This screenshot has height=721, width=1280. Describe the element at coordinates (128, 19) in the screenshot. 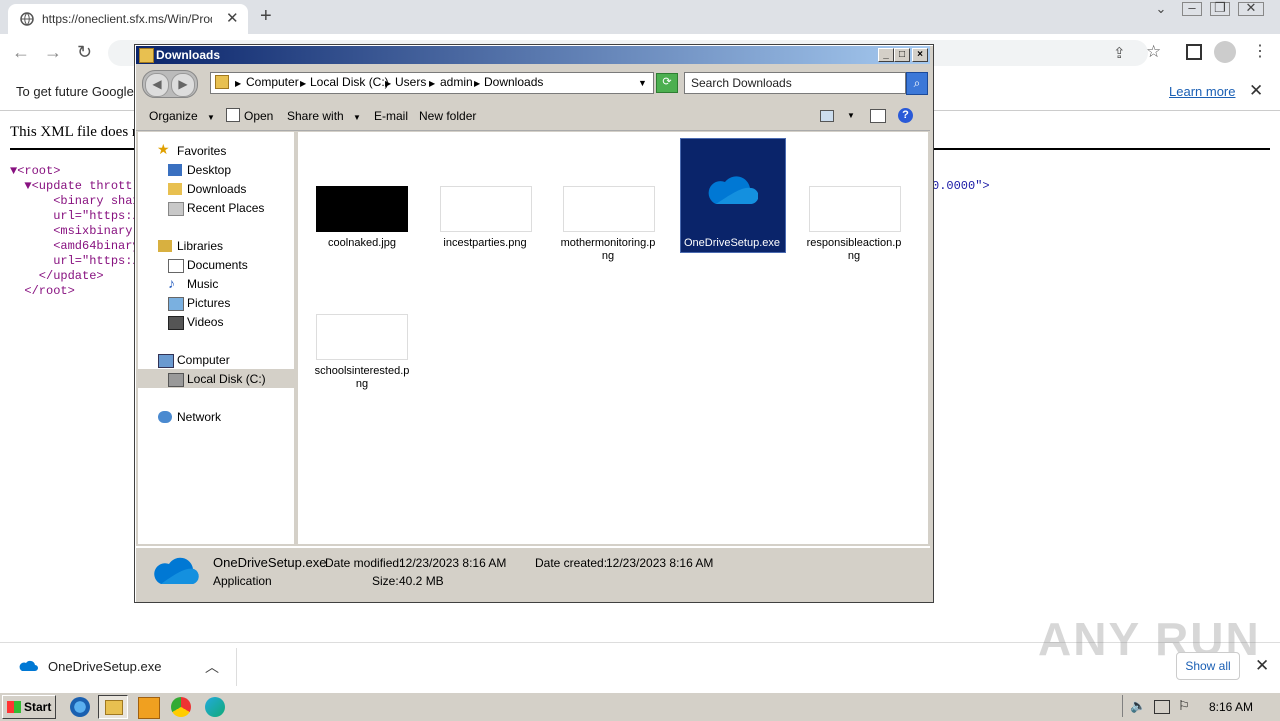

I see `browser-tab: https://oneclient.sfx.ms/Win/Prod/2 ✕` at that location.